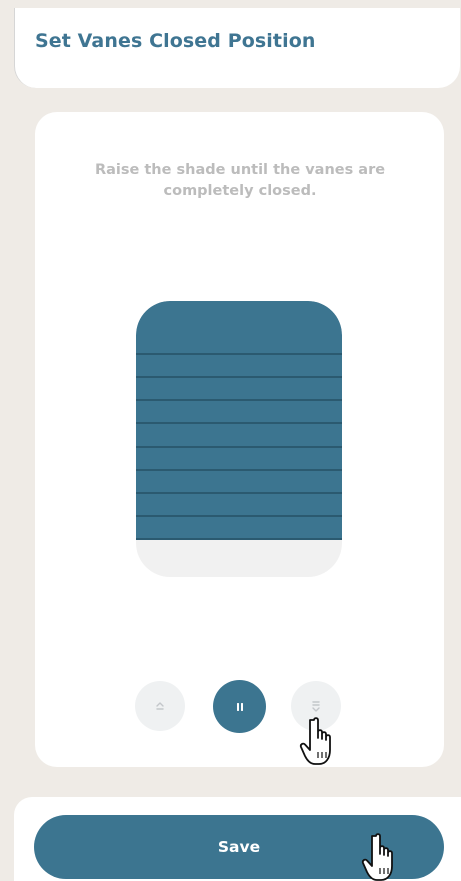  What do you see at coordinates (316, 706) in the screenshot?
I see `chevron-down-icon` at bounding box center [316, 706].